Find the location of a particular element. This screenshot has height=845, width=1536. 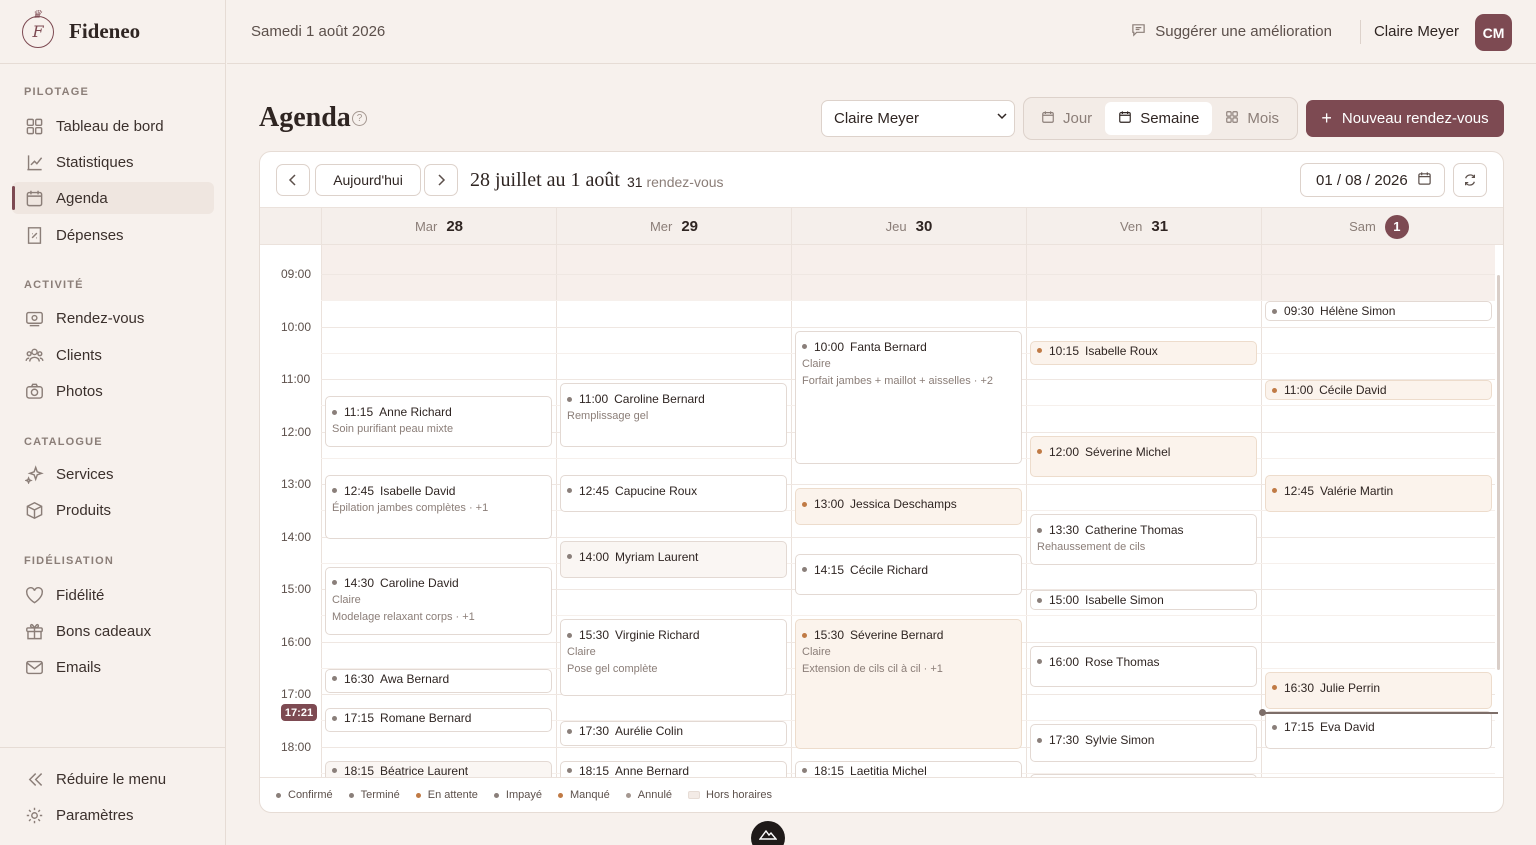

view-day-button: Jour is located at coordinates (1066, 118).